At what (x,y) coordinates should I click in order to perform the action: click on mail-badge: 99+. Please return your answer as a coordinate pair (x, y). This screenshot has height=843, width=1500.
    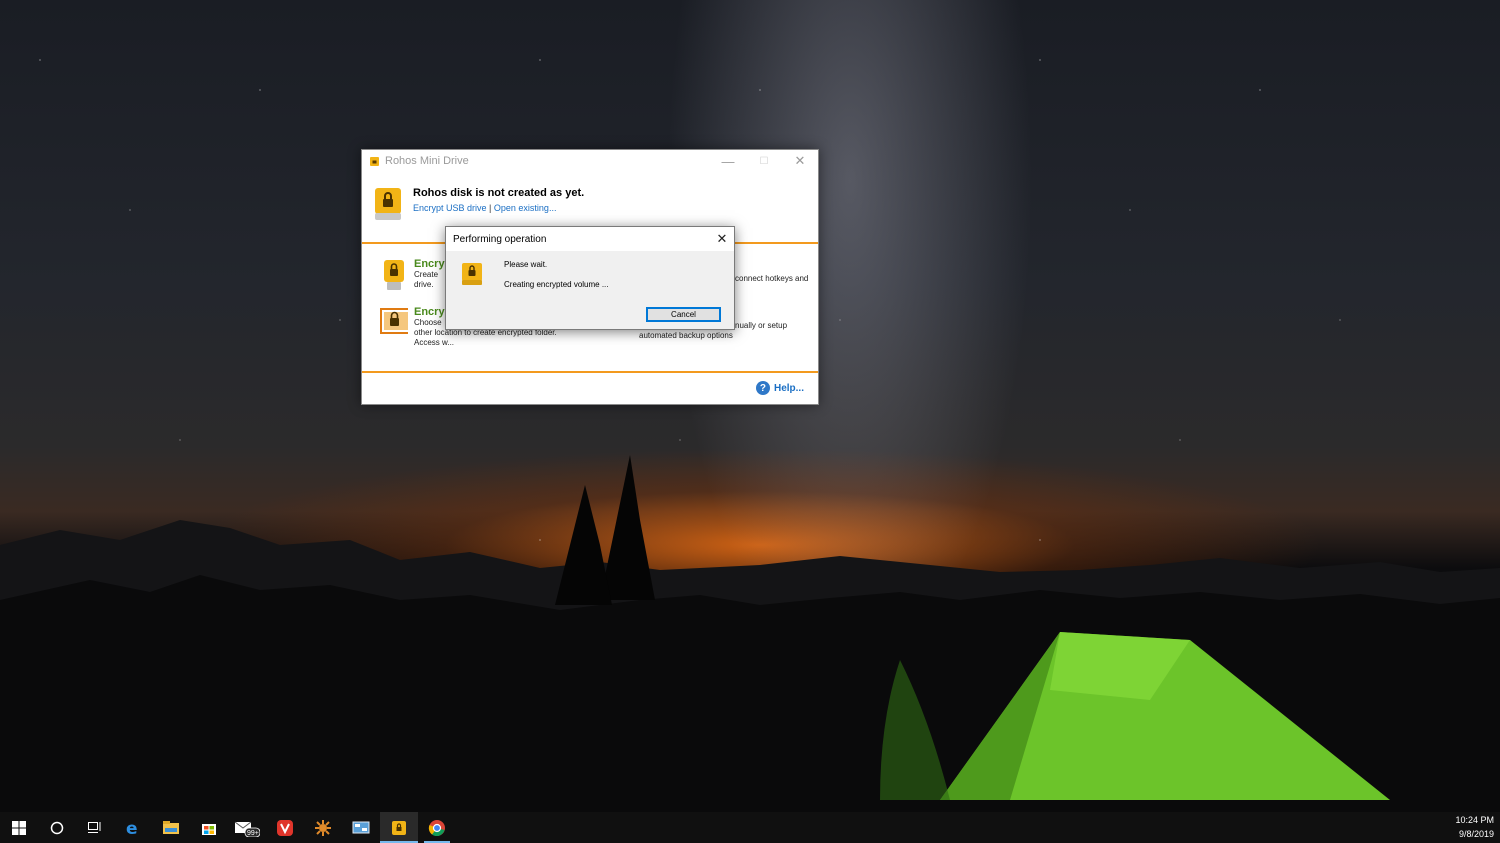
    Looking at the image, I should click on (253, 833).